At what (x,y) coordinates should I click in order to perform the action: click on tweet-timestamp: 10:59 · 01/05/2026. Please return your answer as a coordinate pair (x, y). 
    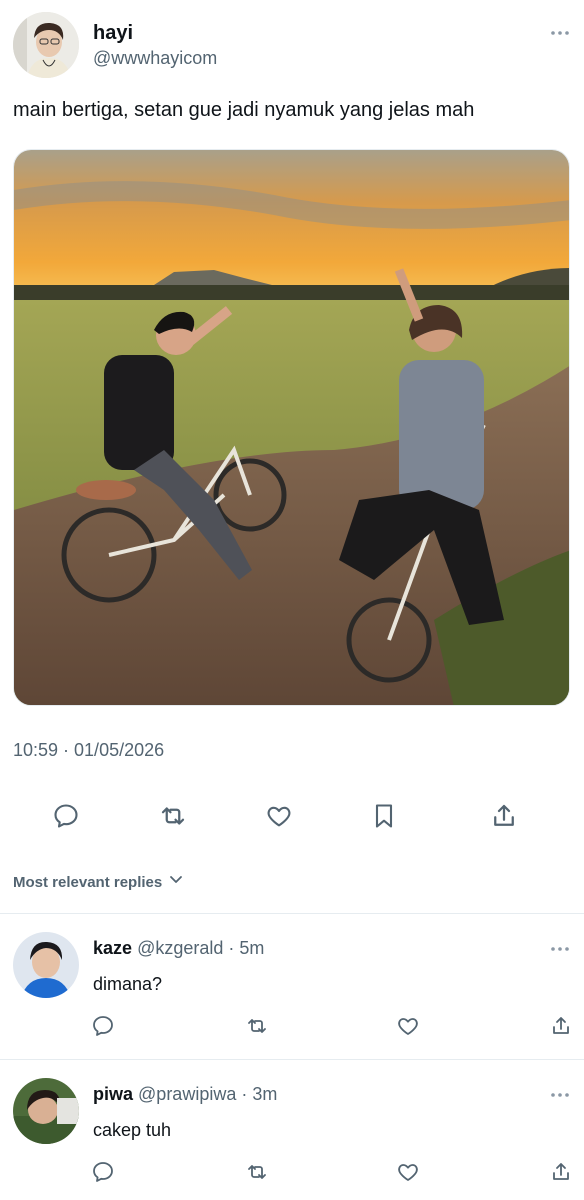
    Looking at the image, I should click on (88, 750).